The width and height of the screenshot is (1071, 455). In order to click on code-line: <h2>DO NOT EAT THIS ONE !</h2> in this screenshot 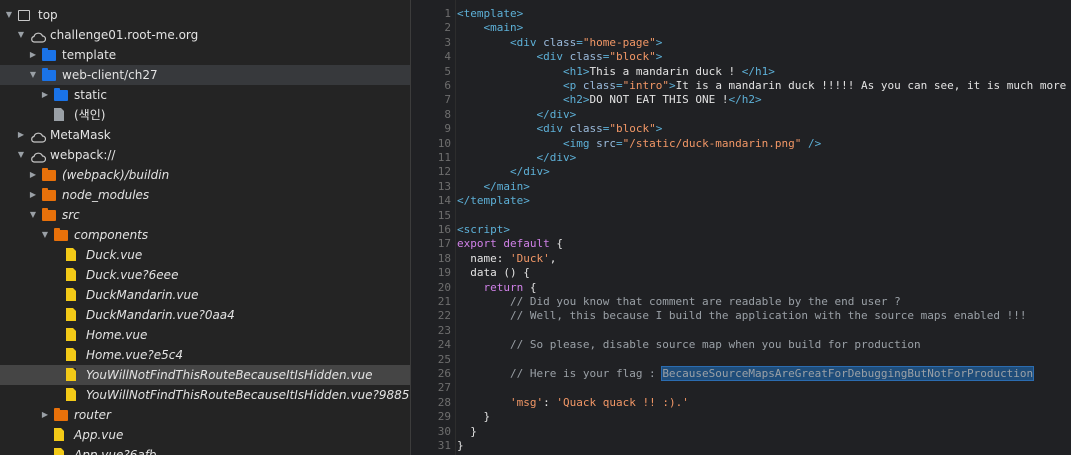, I will do `click(609, 100)`.